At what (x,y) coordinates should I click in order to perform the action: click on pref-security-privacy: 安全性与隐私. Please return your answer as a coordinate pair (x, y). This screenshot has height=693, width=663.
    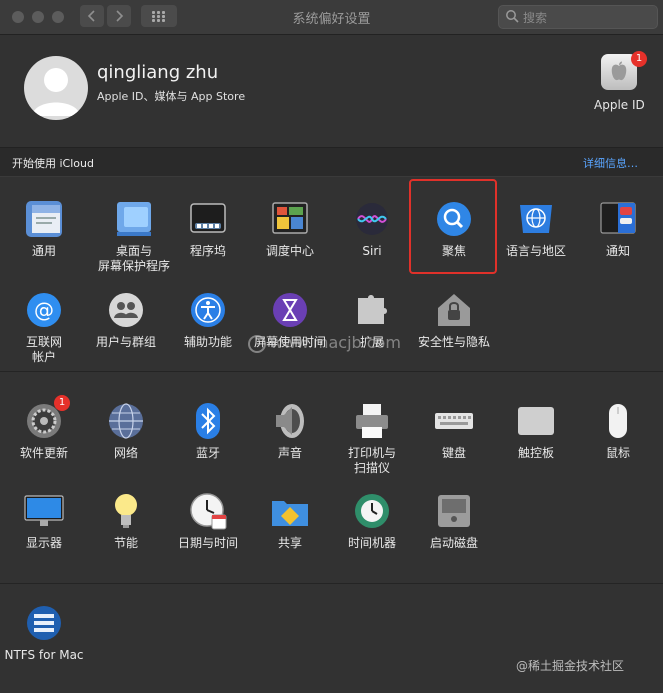
    Looking at the image, I should click on (454, 320).